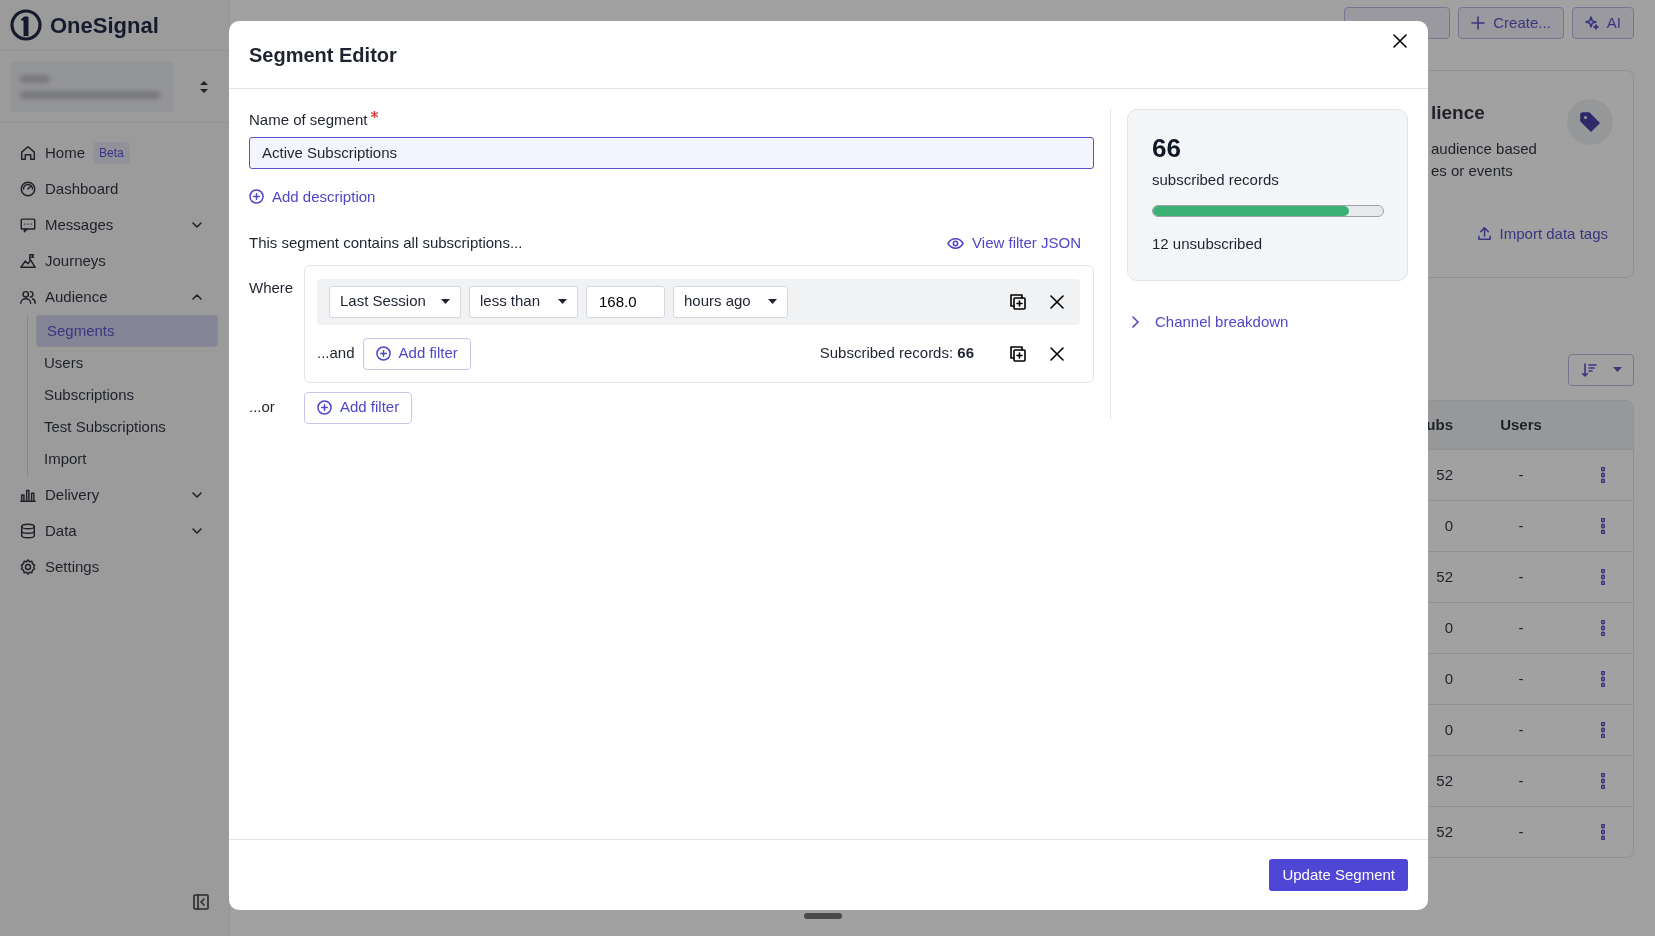 This screenshot has width=1655, height=936. I want to click on ai-button: AI, so click(1602, 23).